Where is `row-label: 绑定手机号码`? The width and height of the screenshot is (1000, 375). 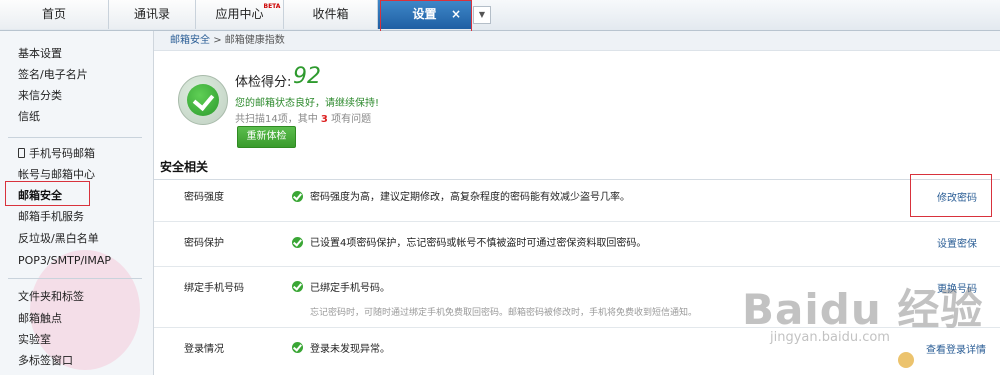
row-label: 绑定手机号码 is located at coordinates (214, 288).